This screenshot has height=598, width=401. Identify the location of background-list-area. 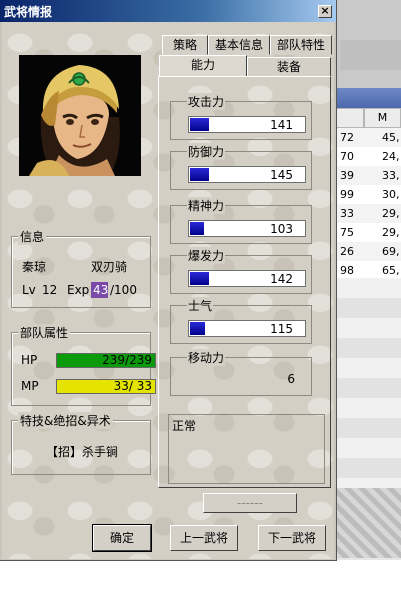
(368, 383).